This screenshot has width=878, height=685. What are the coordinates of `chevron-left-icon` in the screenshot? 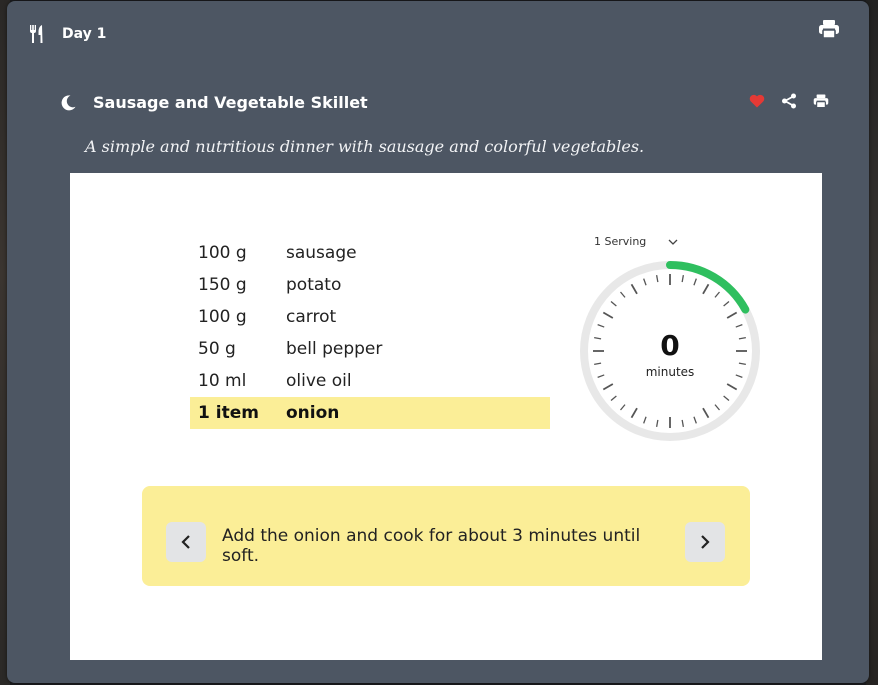 It's located at (185, 542).